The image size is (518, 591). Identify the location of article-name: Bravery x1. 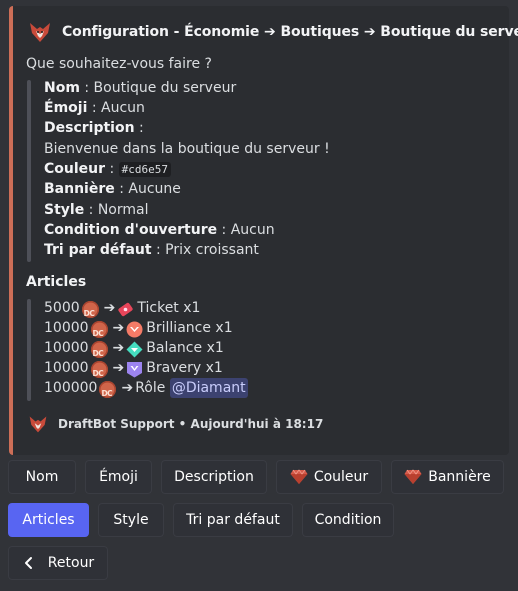
(184, 368).